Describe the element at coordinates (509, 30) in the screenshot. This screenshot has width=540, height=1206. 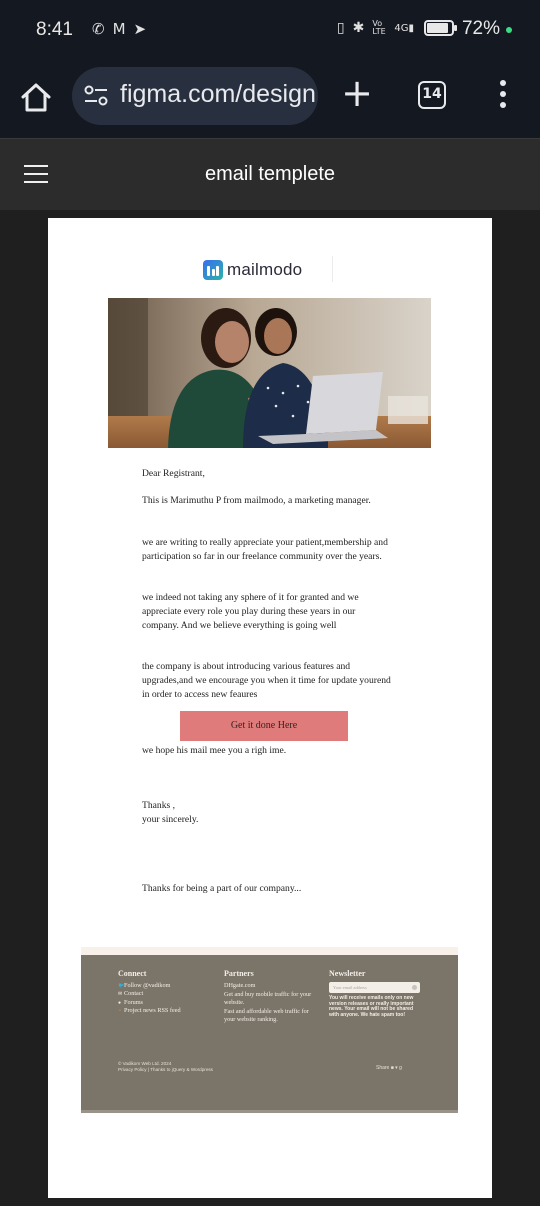
I see `privacy-dot-icon` at that location.